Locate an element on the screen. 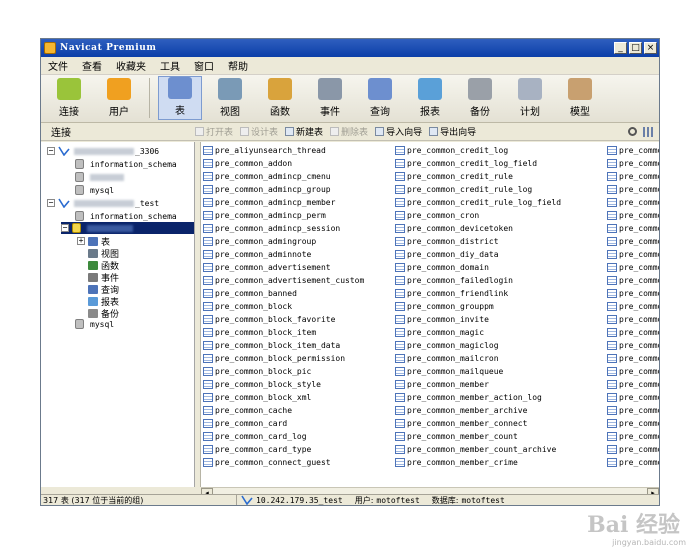  tree-node-5: 报表 is located at coordinates (103, 301).